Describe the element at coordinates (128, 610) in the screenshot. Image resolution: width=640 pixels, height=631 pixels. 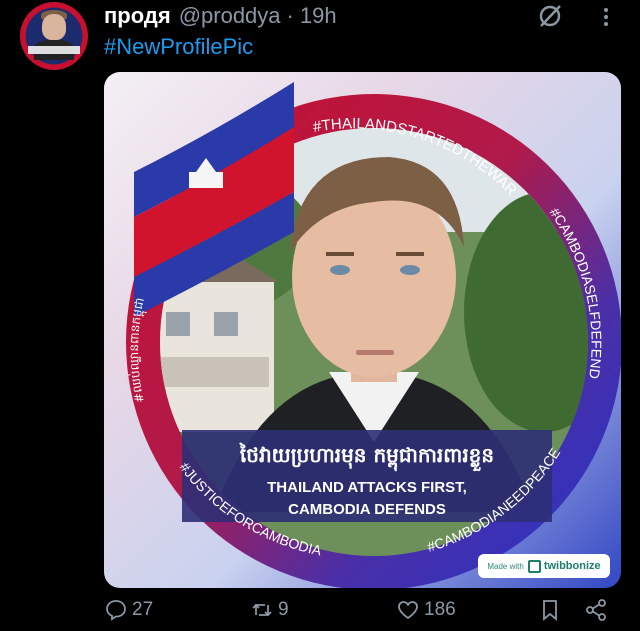
I see `reply-button: 27` at that location.